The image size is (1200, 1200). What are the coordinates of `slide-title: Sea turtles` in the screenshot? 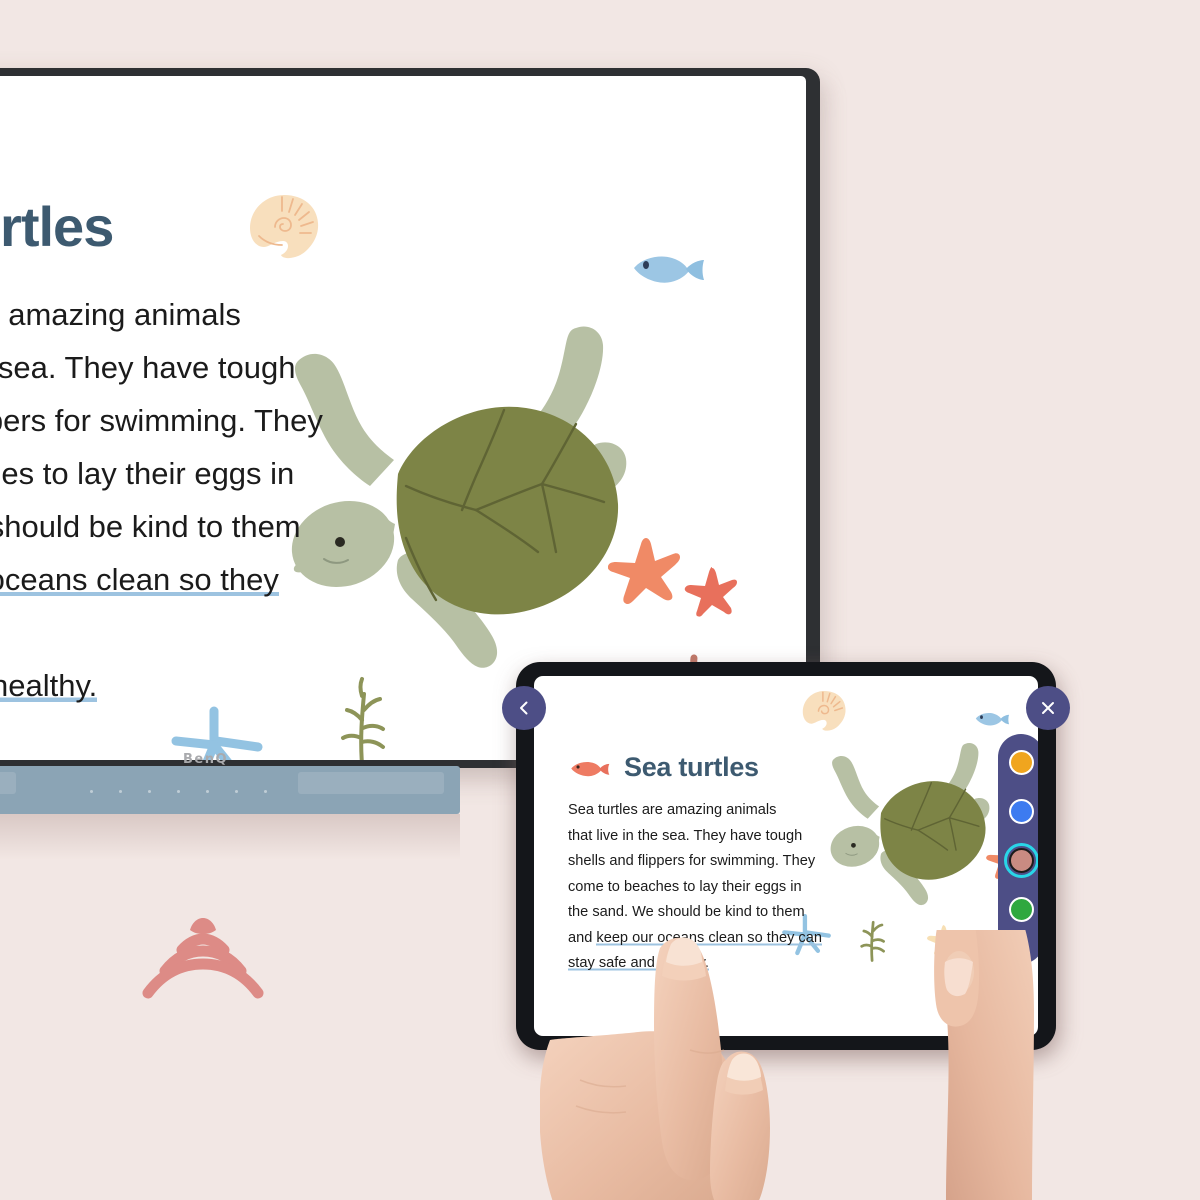 It's located at (57, 226).